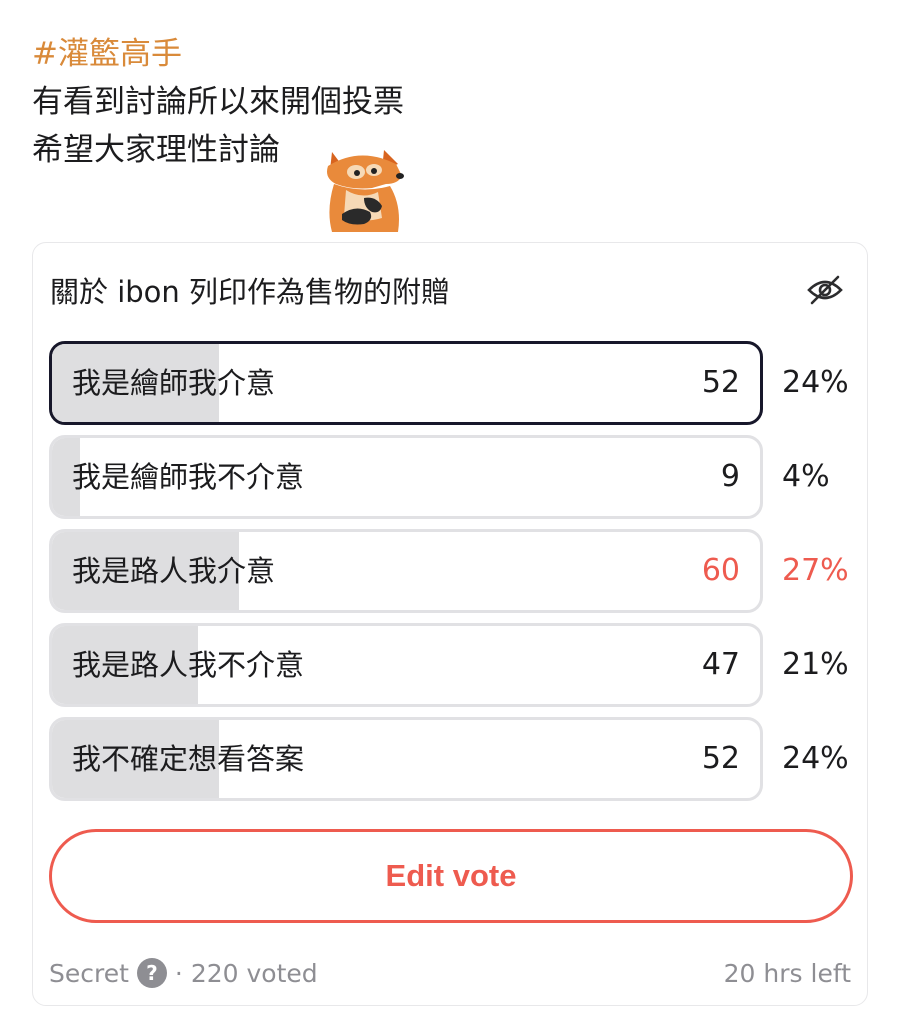  Describe the element at coordinates (815, 664) in the screenshot. I see `poll-option-percent: 21%` at that location.